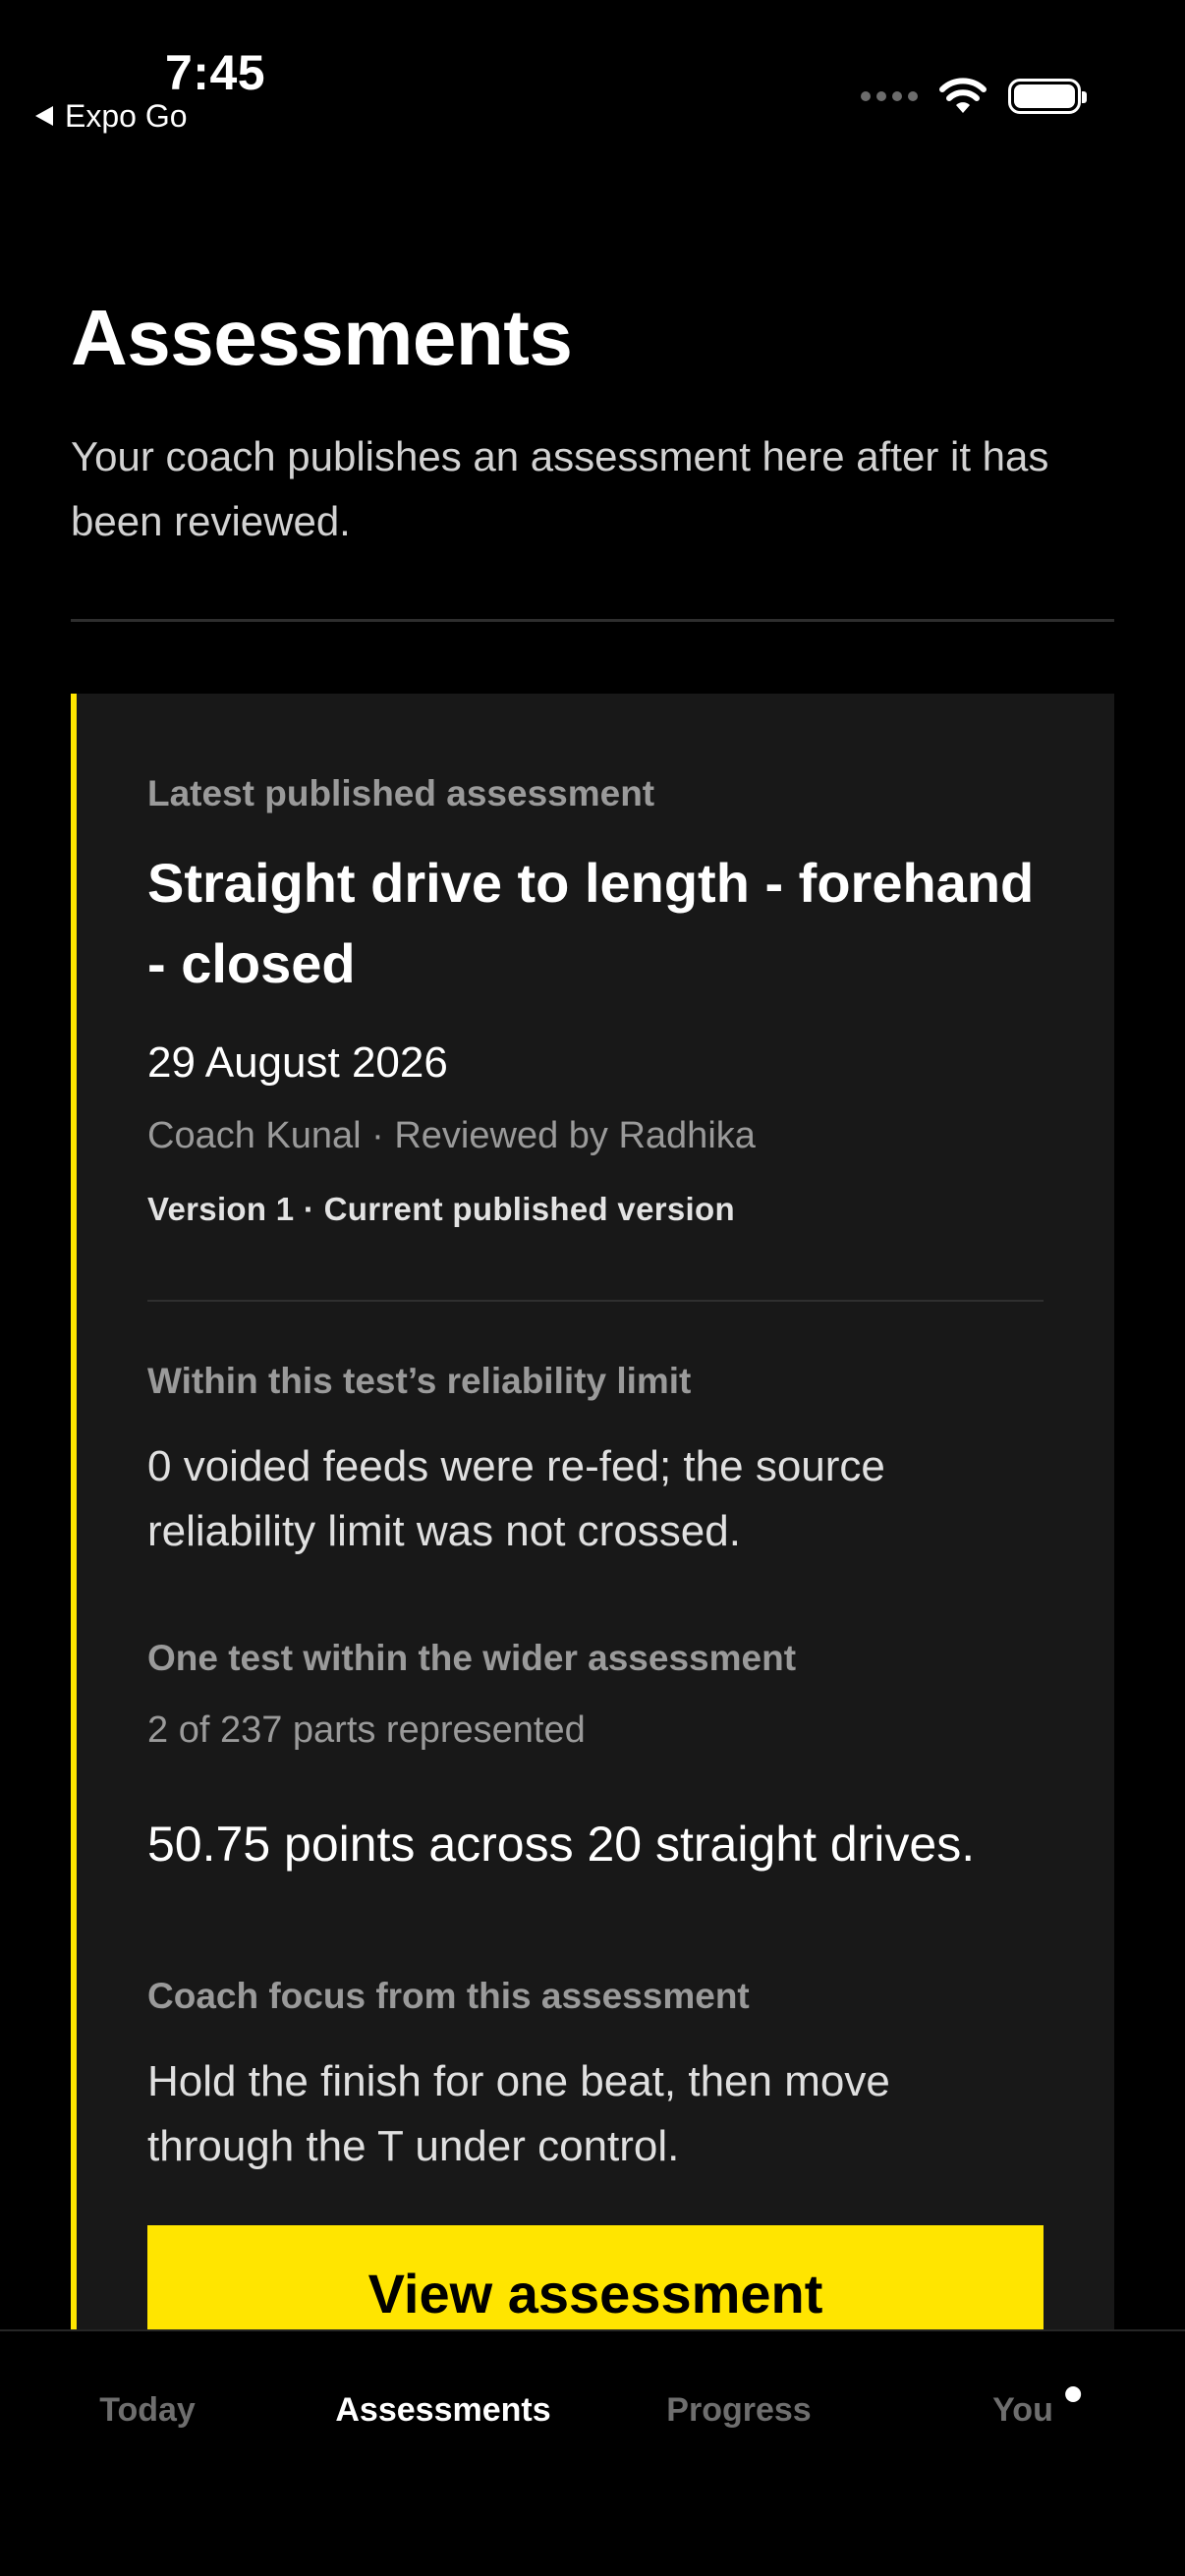 Image resolution: width=1185 pixels, height=2576 pixels. Describe the element at coordinates (452, 1135) in the screenshot. I see `coach-reviewer-line: Coach Kunal · Reviewed by Radhika` at that location.